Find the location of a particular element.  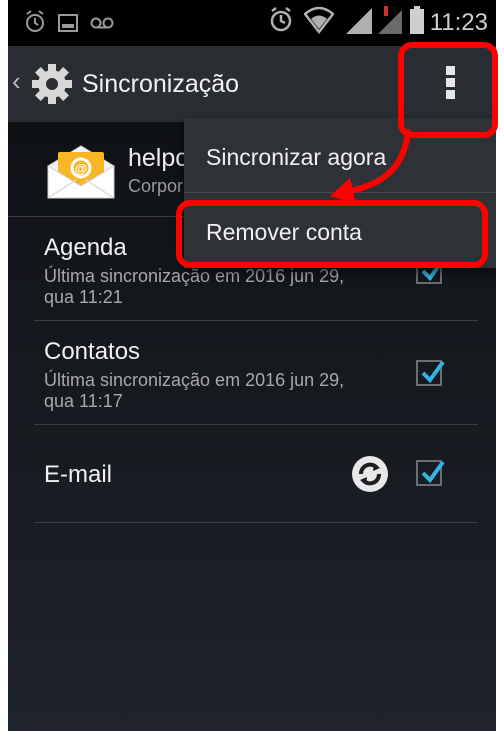

account-name: helpc is located at coordinates (158, 158).